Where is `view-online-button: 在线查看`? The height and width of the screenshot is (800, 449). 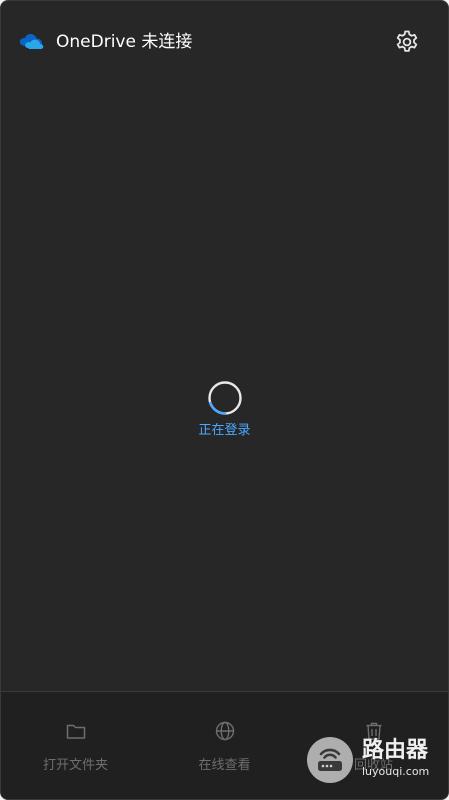
view-online-button: 在线查看 is located at coordinates (224, 745).